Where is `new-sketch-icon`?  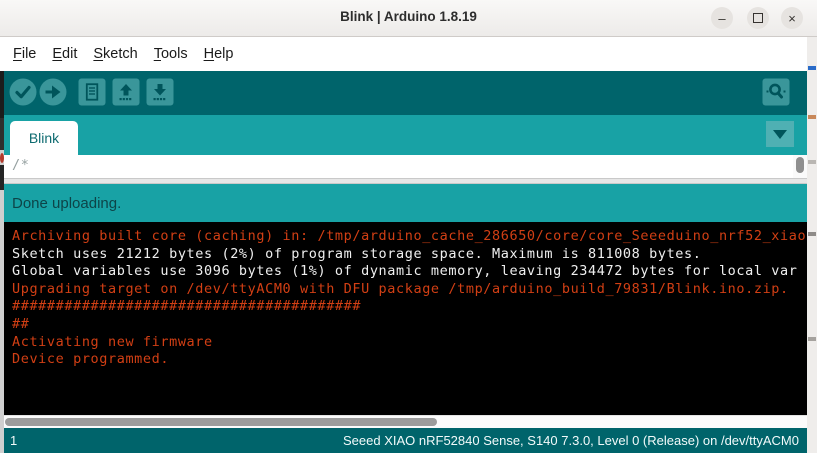 new-sketch-icon is located at coordinates (92, 92).